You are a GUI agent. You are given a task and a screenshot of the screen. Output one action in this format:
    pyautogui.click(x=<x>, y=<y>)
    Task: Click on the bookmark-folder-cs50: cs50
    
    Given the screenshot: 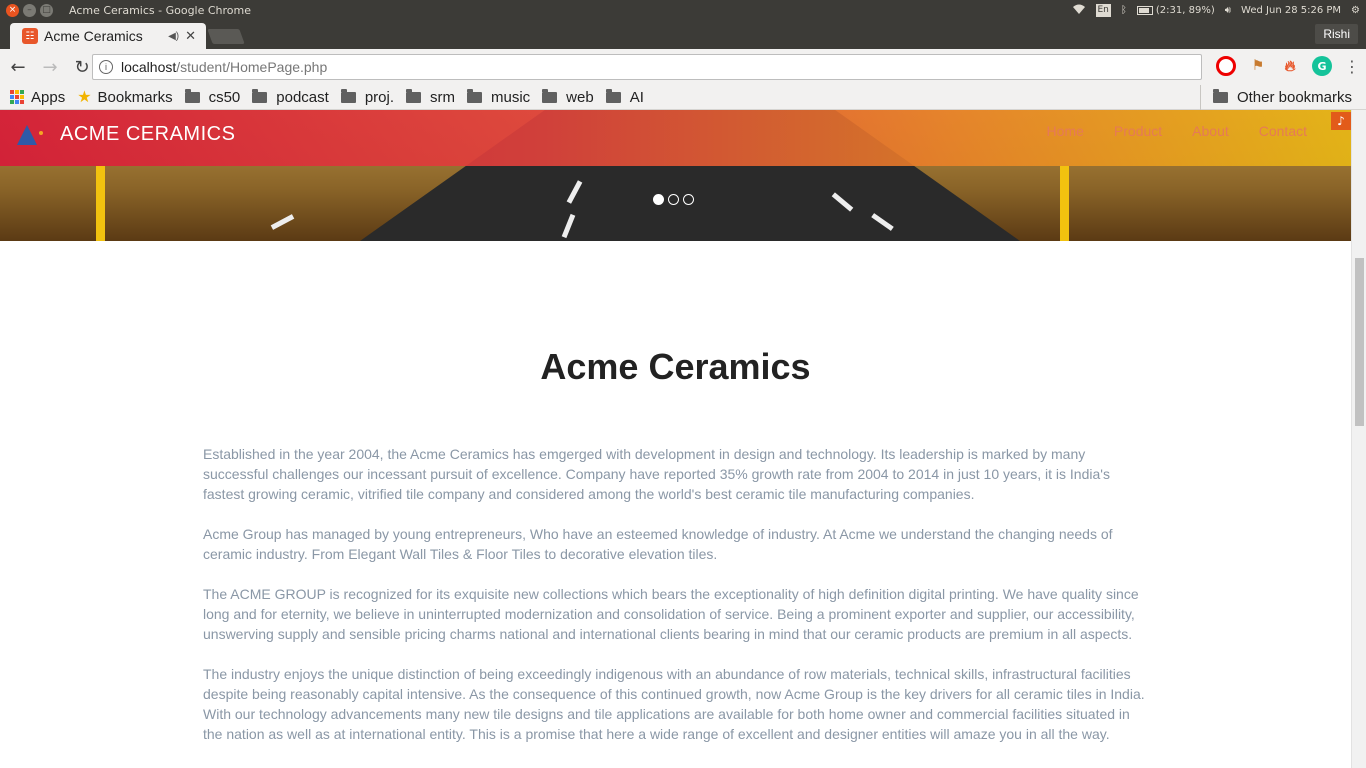 What is the action you would take?
    pyautogui.click(x=212, y=97)
    